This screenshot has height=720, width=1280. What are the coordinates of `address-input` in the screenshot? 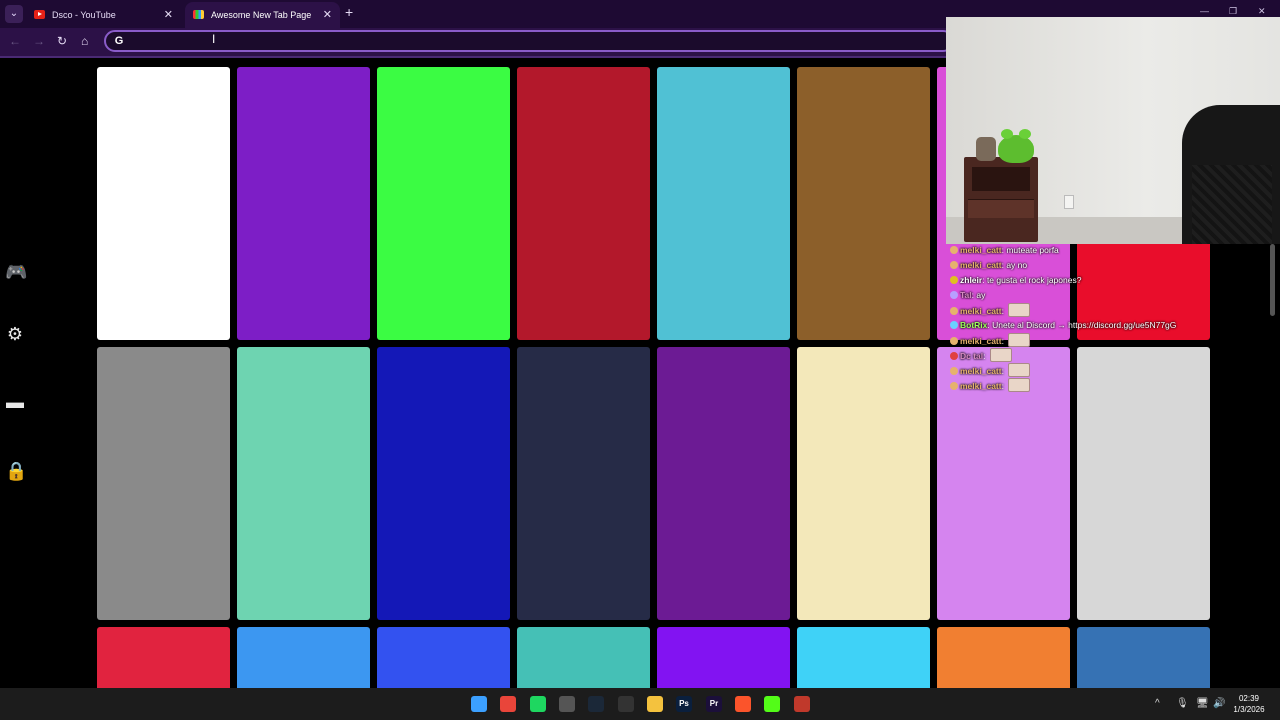 It's located at (532, 42).